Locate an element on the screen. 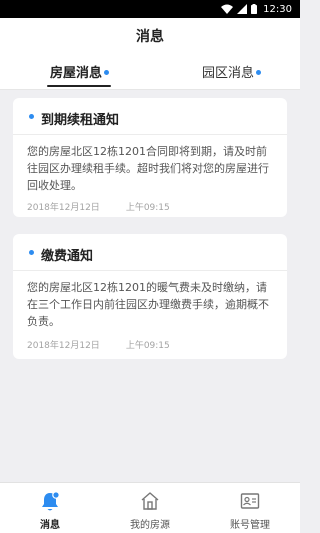 This screenshot has height=533, width=320. tab-label: 园区消息 is located at coordinates (228, 73).